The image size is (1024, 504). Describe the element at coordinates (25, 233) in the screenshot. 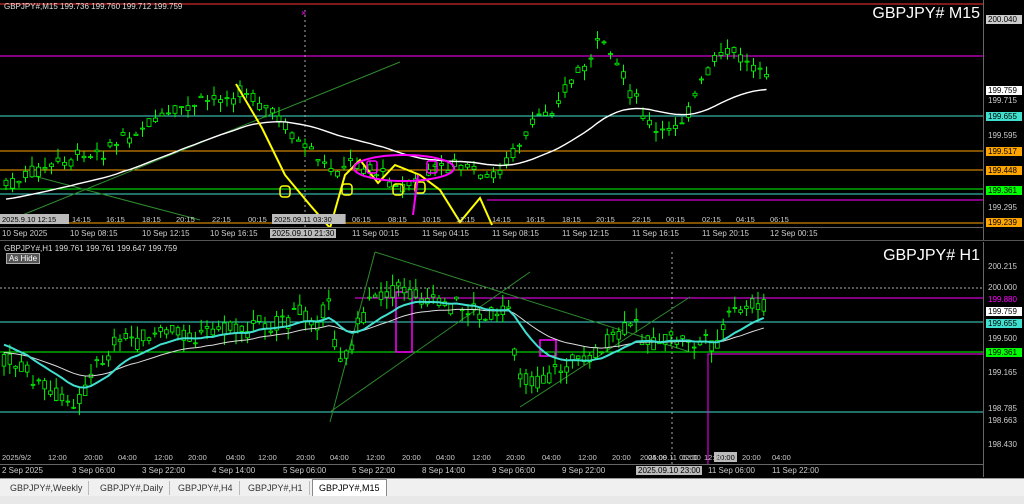

I see `time-label: 10 Sep 2025` at that location.